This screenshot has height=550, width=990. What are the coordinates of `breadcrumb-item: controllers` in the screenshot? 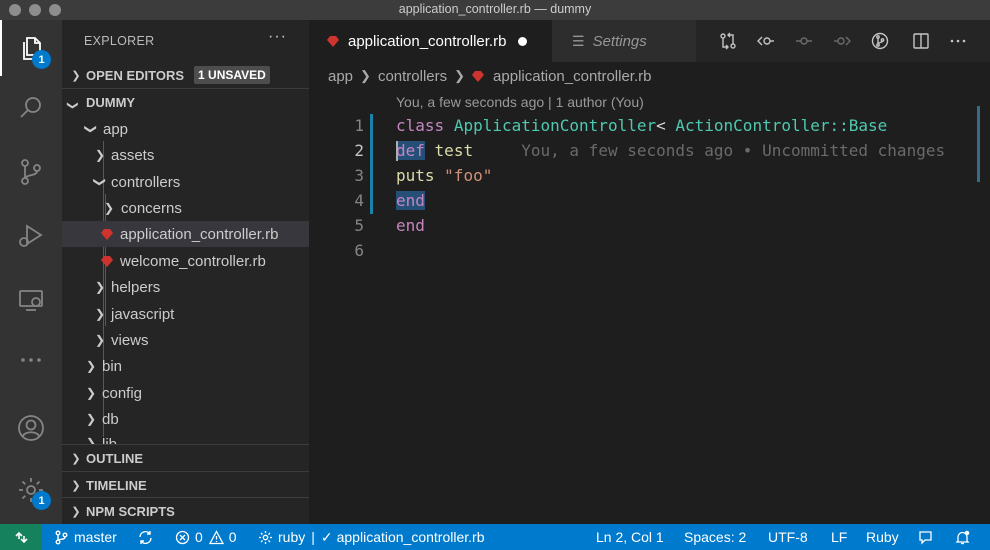 It's located at (412, 76).